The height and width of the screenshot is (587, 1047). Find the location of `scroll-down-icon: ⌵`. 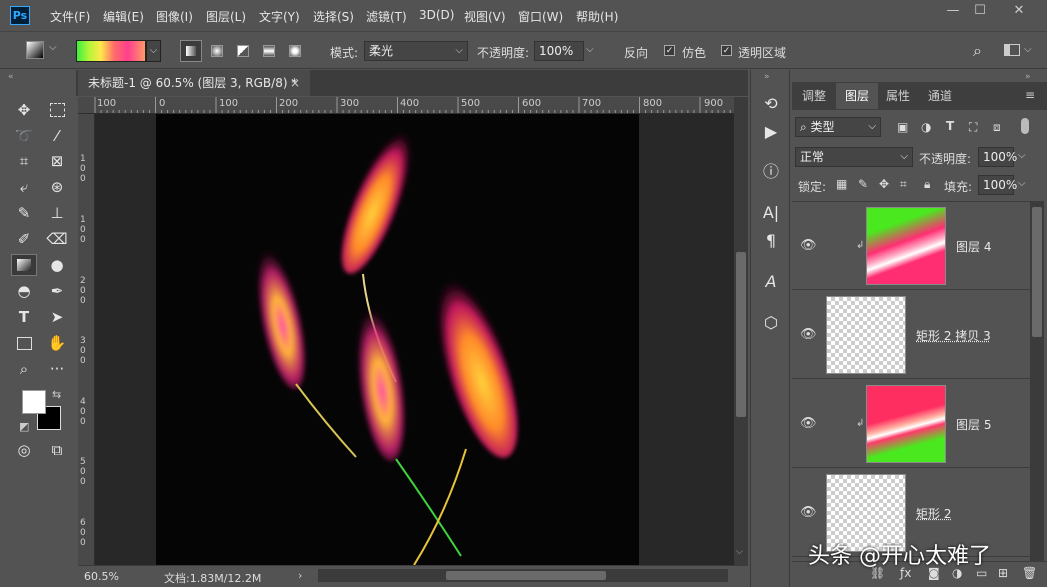

scroll-down-icon: ⌵ is located at coordinates (739, 552).